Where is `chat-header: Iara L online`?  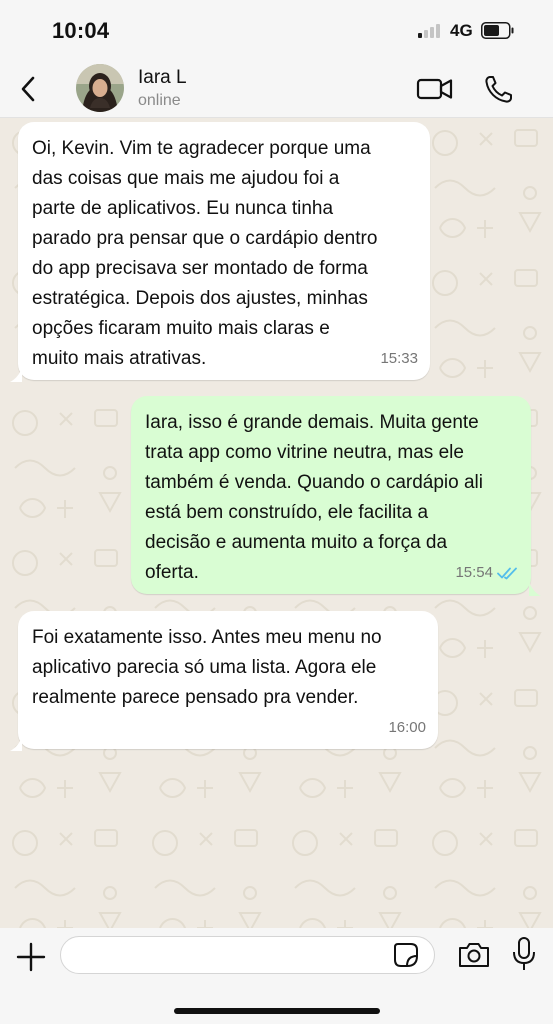 chat-header: Iara L online is located at coordinates (276, 89).